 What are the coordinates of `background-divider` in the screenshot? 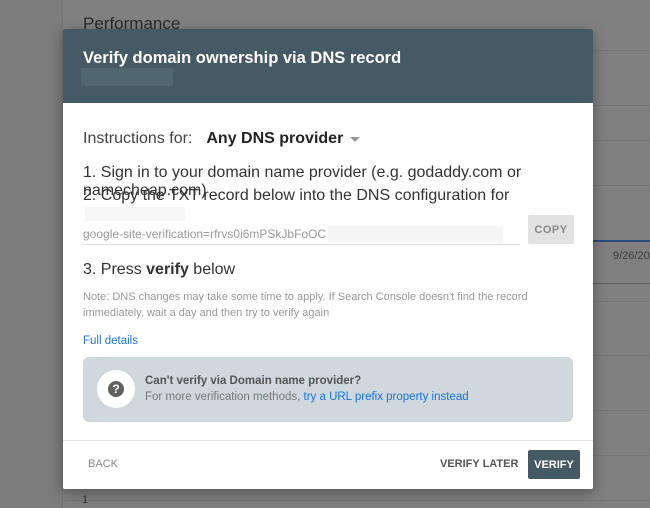 It's located at (356, 500).